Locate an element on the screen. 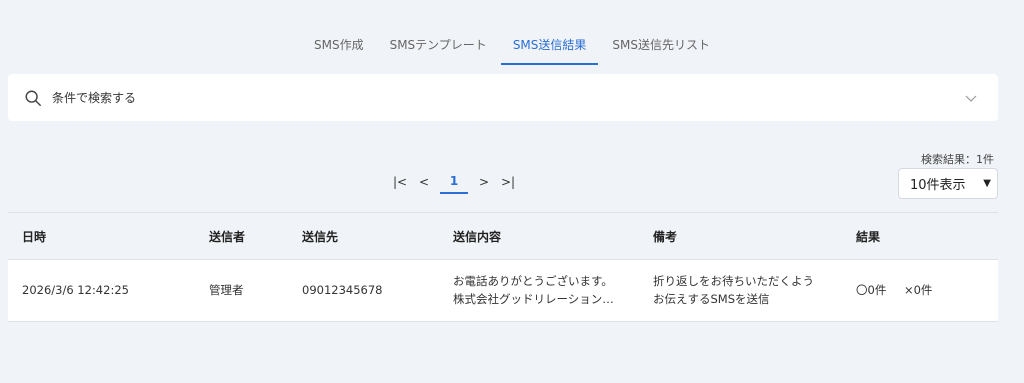 The width and height of the screenshot is (1024, 383). chevron-down-icon: ▼ is located at coordinates (987, 183).